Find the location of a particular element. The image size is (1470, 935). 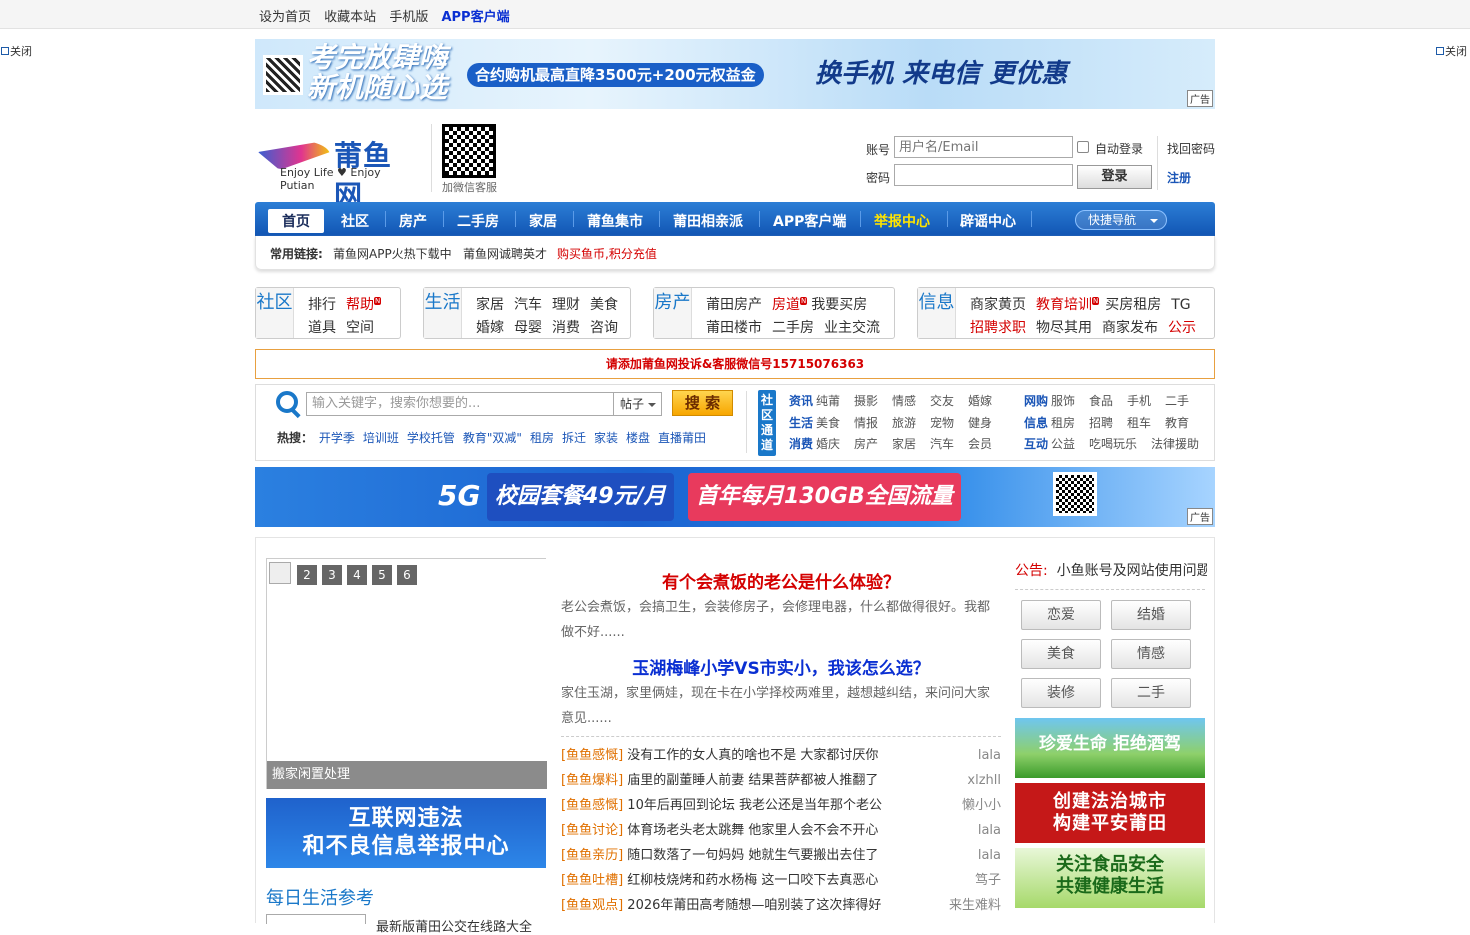

common-link: 莆鱼网诚聘英才 is located at coordinates (505, 253).